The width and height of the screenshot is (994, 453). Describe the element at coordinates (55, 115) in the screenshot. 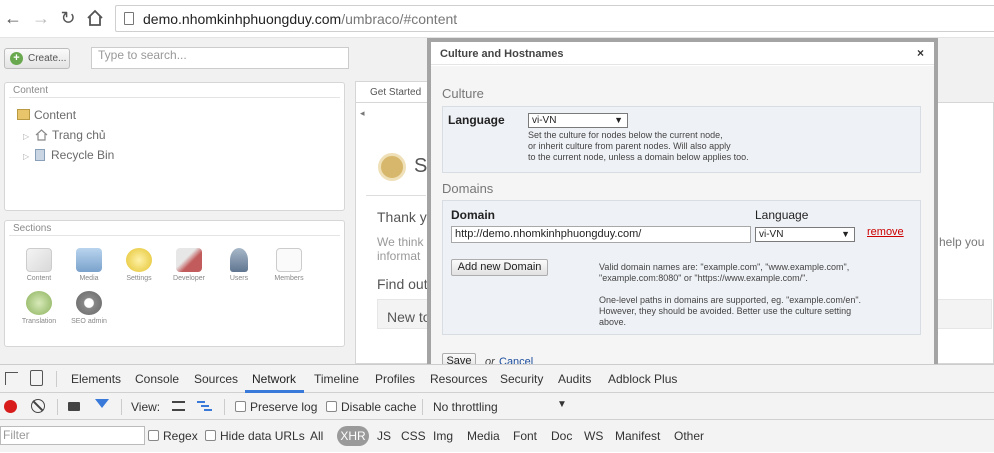

I see `tree-label: Content` at that location.